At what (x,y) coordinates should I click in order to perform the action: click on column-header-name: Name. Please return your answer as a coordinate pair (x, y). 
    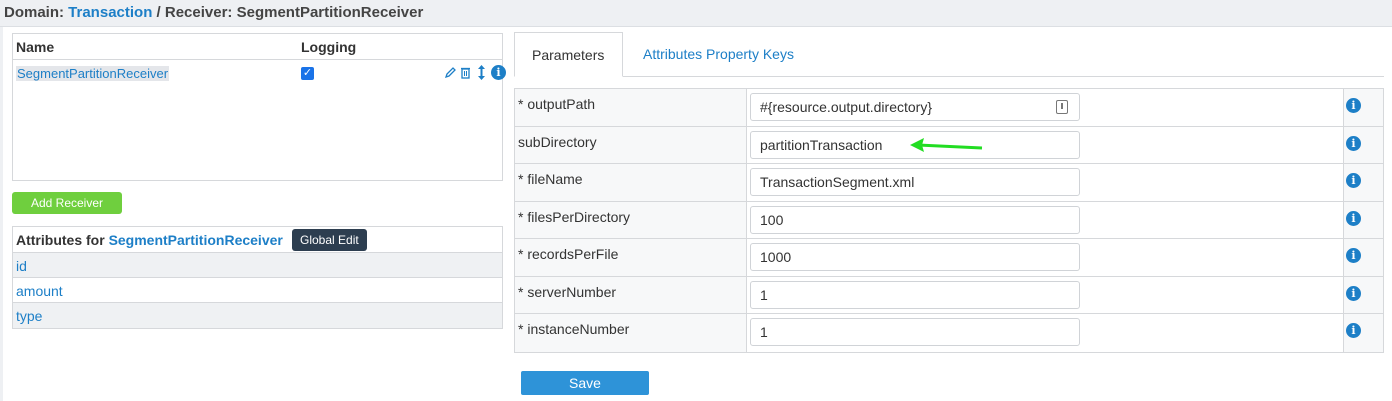
    Looking at the image, I should click on (35, 47).